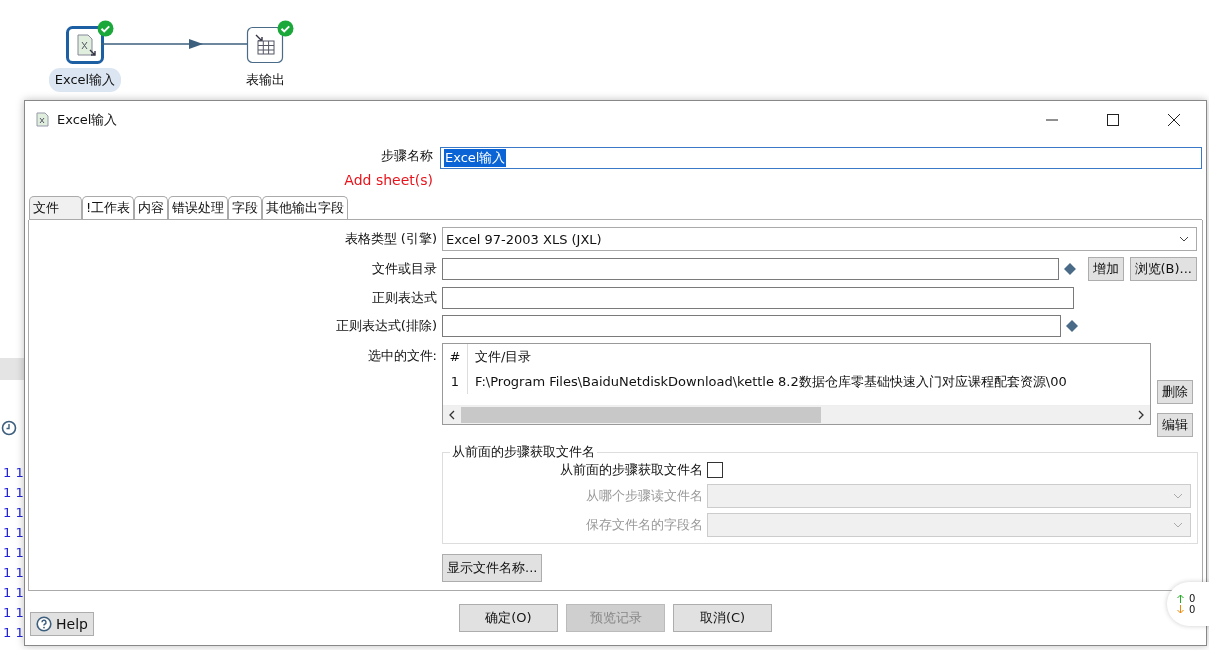 This screenshot has height=650, width=1209. What do you see at coordinates (1141, 415) in the screenshot?
I see `scroll-right-icon` at bounding box center [1141, 415].